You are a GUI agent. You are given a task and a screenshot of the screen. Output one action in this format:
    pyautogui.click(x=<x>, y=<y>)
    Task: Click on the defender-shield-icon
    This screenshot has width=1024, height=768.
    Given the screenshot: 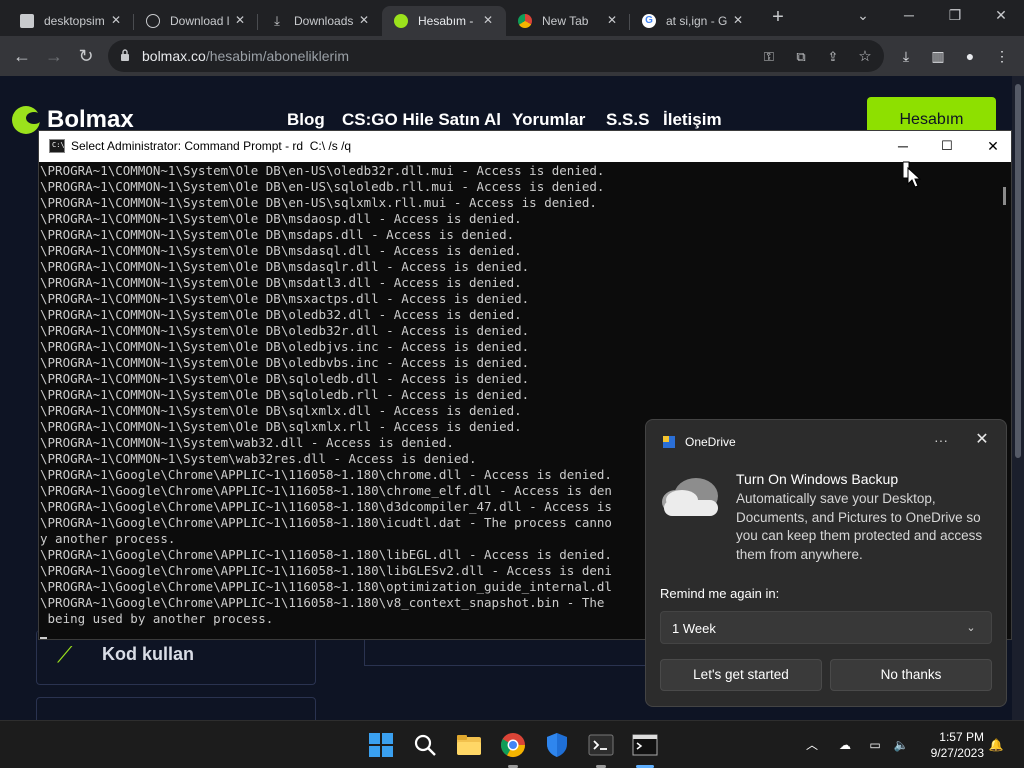 What is the action you would take?
    pyautogui.click(x=557, y=745)
    